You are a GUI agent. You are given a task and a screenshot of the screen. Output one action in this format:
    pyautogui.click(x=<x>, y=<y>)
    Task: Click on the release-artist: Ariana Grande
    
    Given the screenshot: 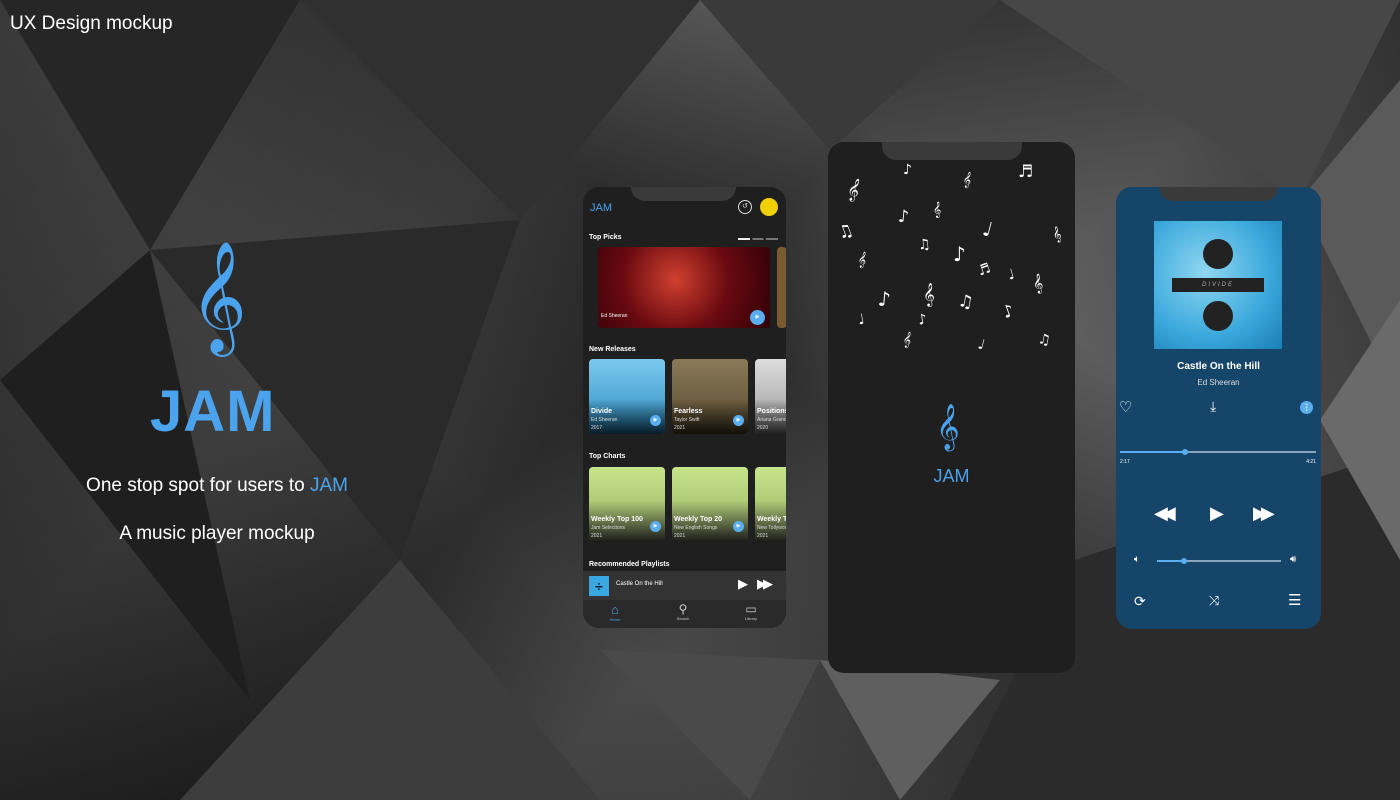 What is the action you would take?
    pyautogui.click(x=771, y=420)
    